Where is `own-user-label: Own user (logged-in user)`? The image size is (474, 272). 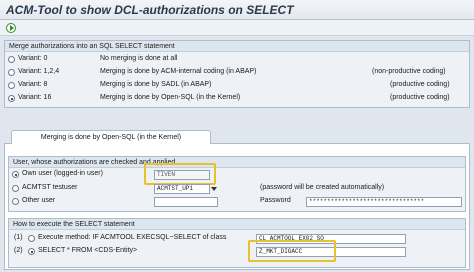 own-user-label: Own user (logged-in user) is located at coordinates (62, 173).